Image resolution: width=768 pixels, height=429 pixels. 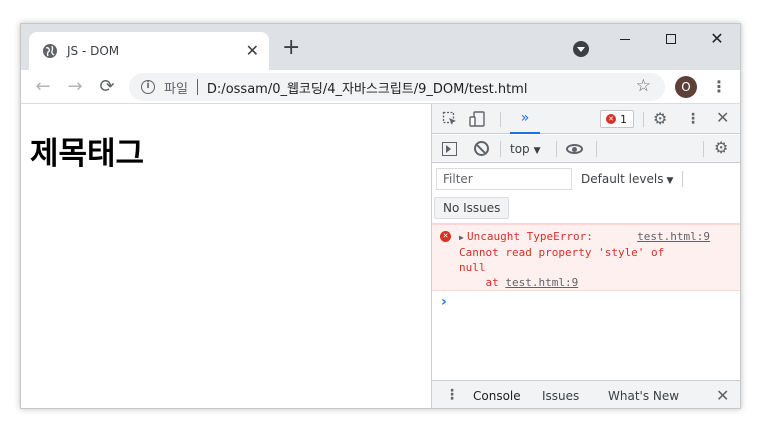 What do you see at coordinates (586, 119) in the screenshot?
I see `devtools-main-toolbar: » ✕ 1 ⚙ ⋮ ✕` at bounding box center [586, 119].